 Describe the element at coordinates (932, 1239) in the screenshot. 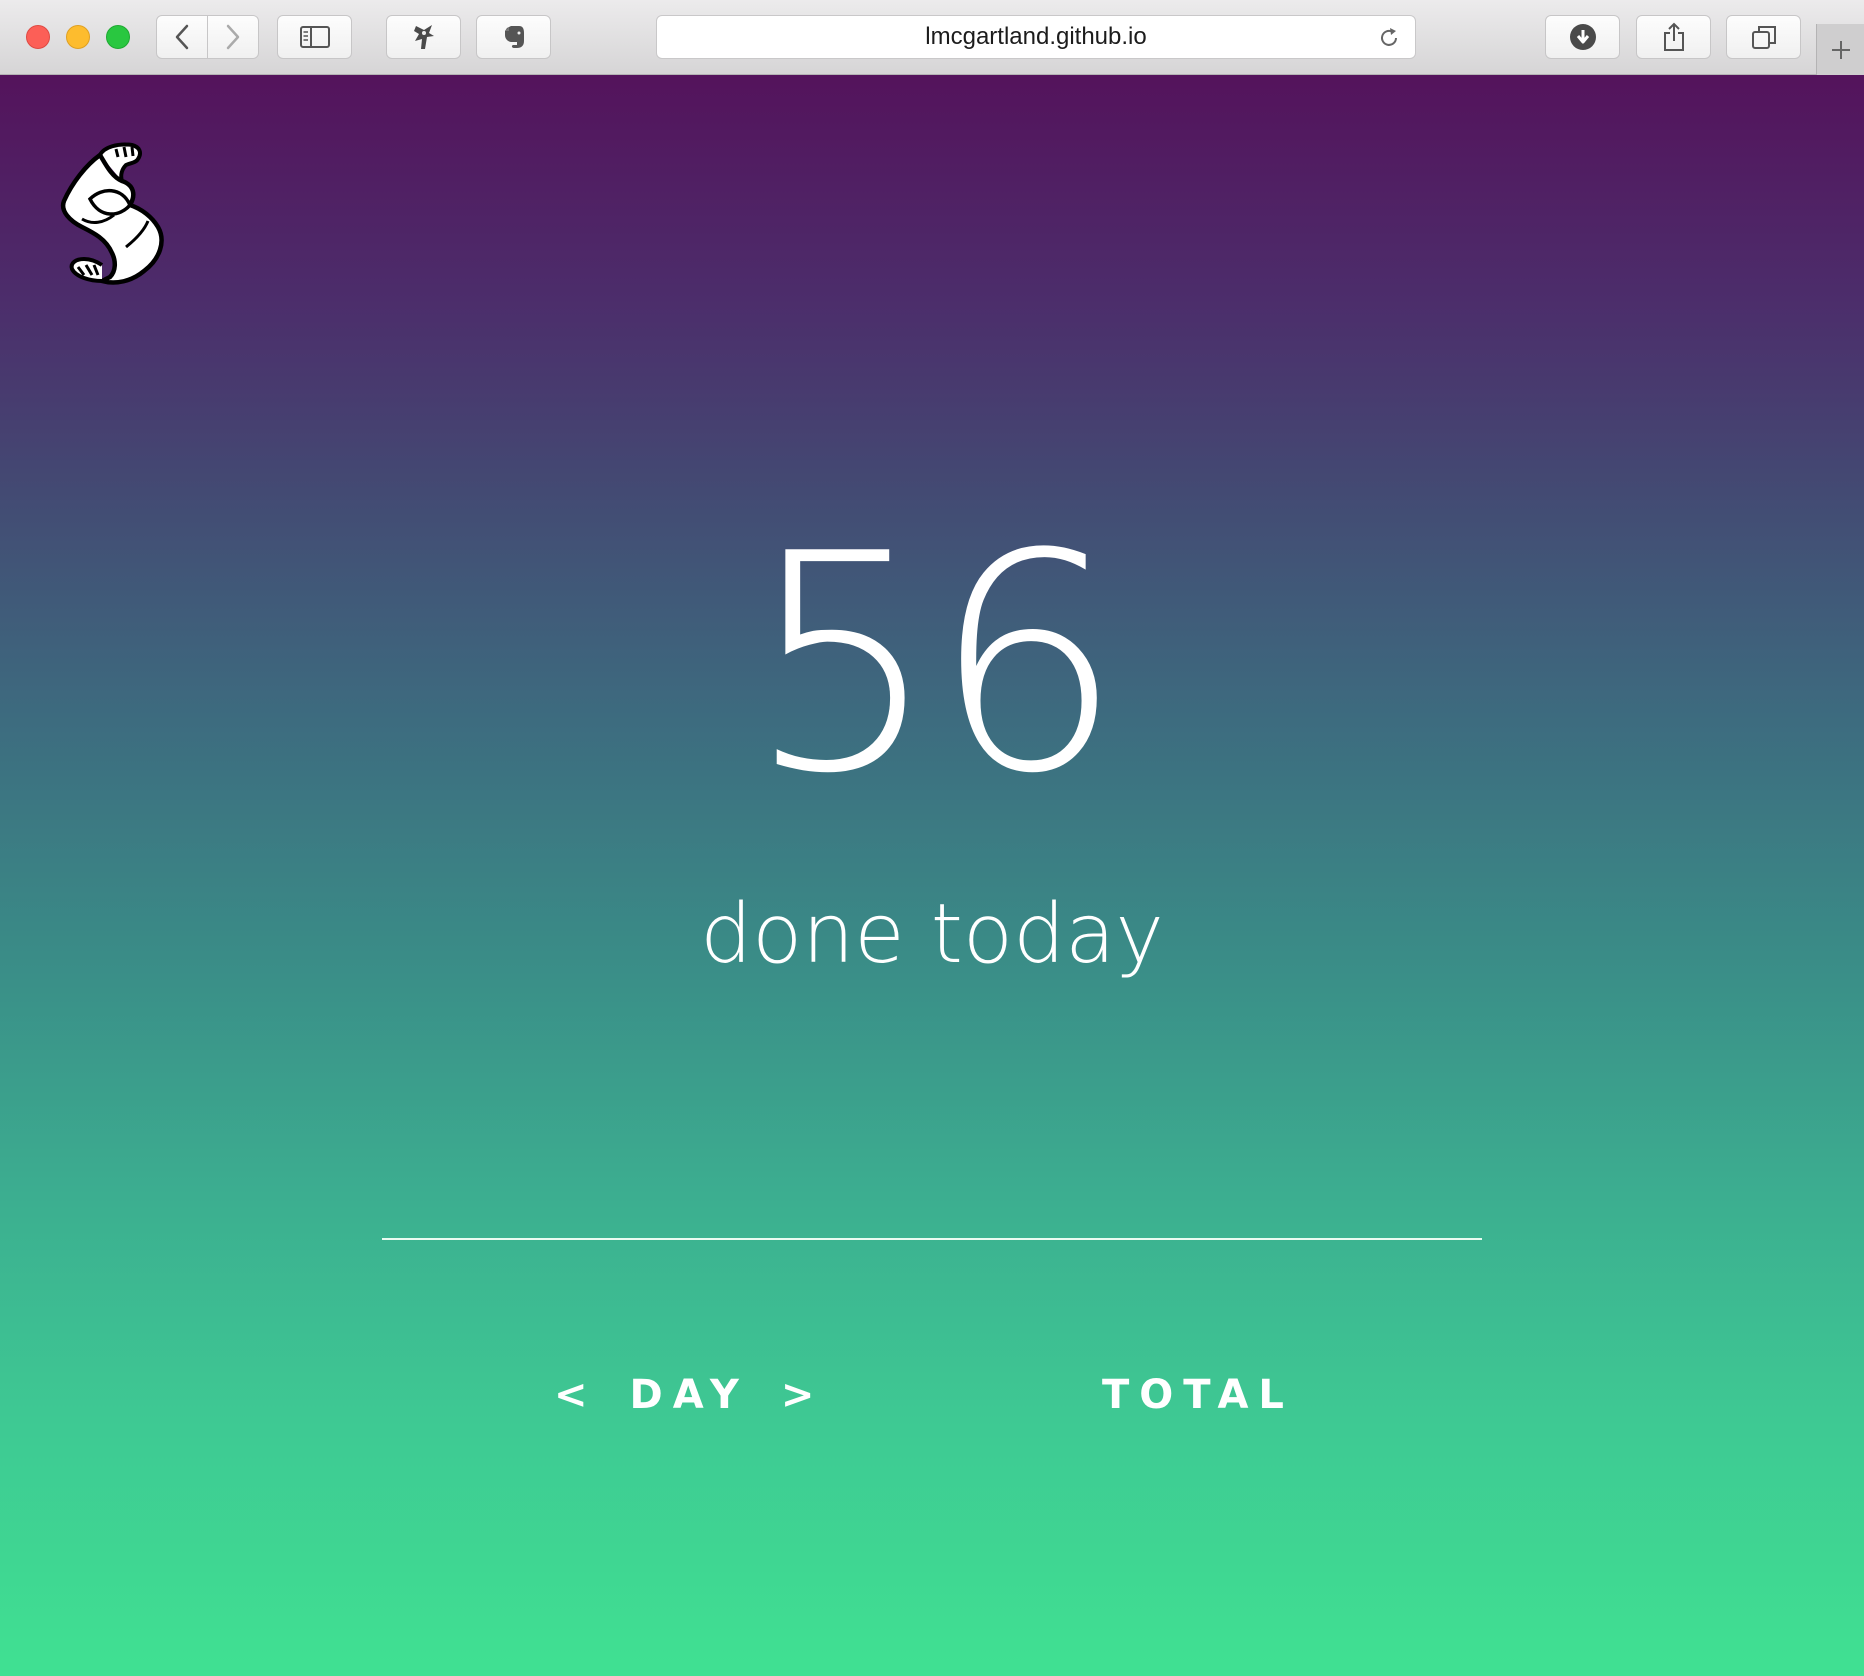

I see `divider` at that location.